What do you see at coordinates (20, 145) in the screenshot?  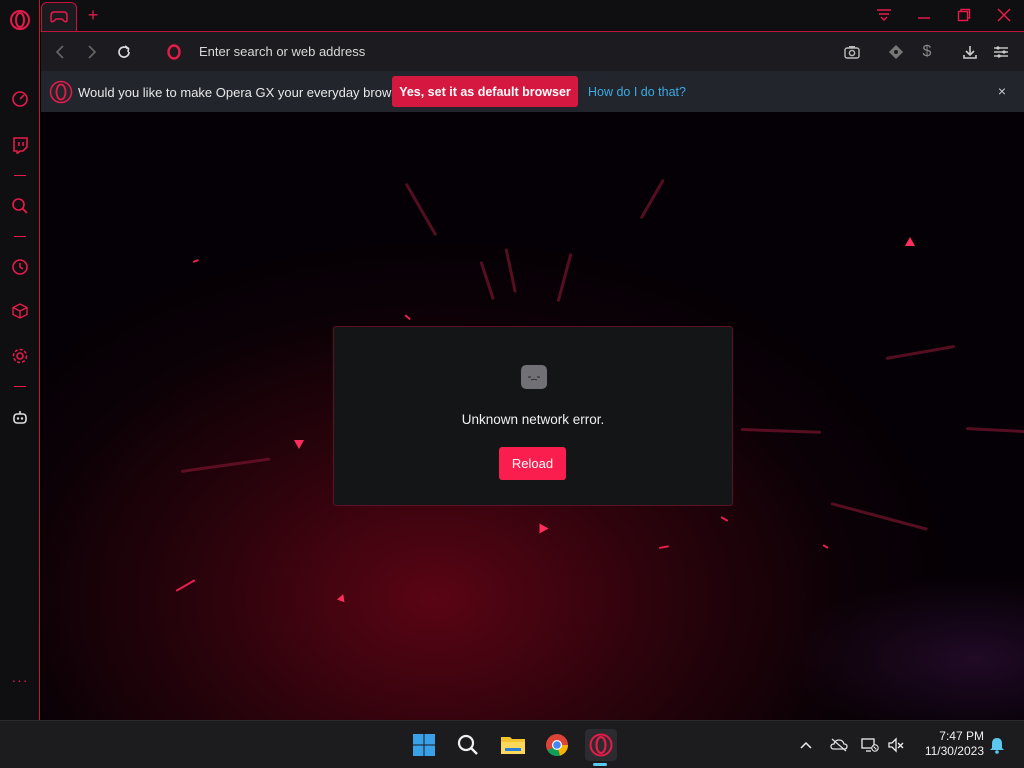 I see `twitch-icon` at bounding box center [20, 145].